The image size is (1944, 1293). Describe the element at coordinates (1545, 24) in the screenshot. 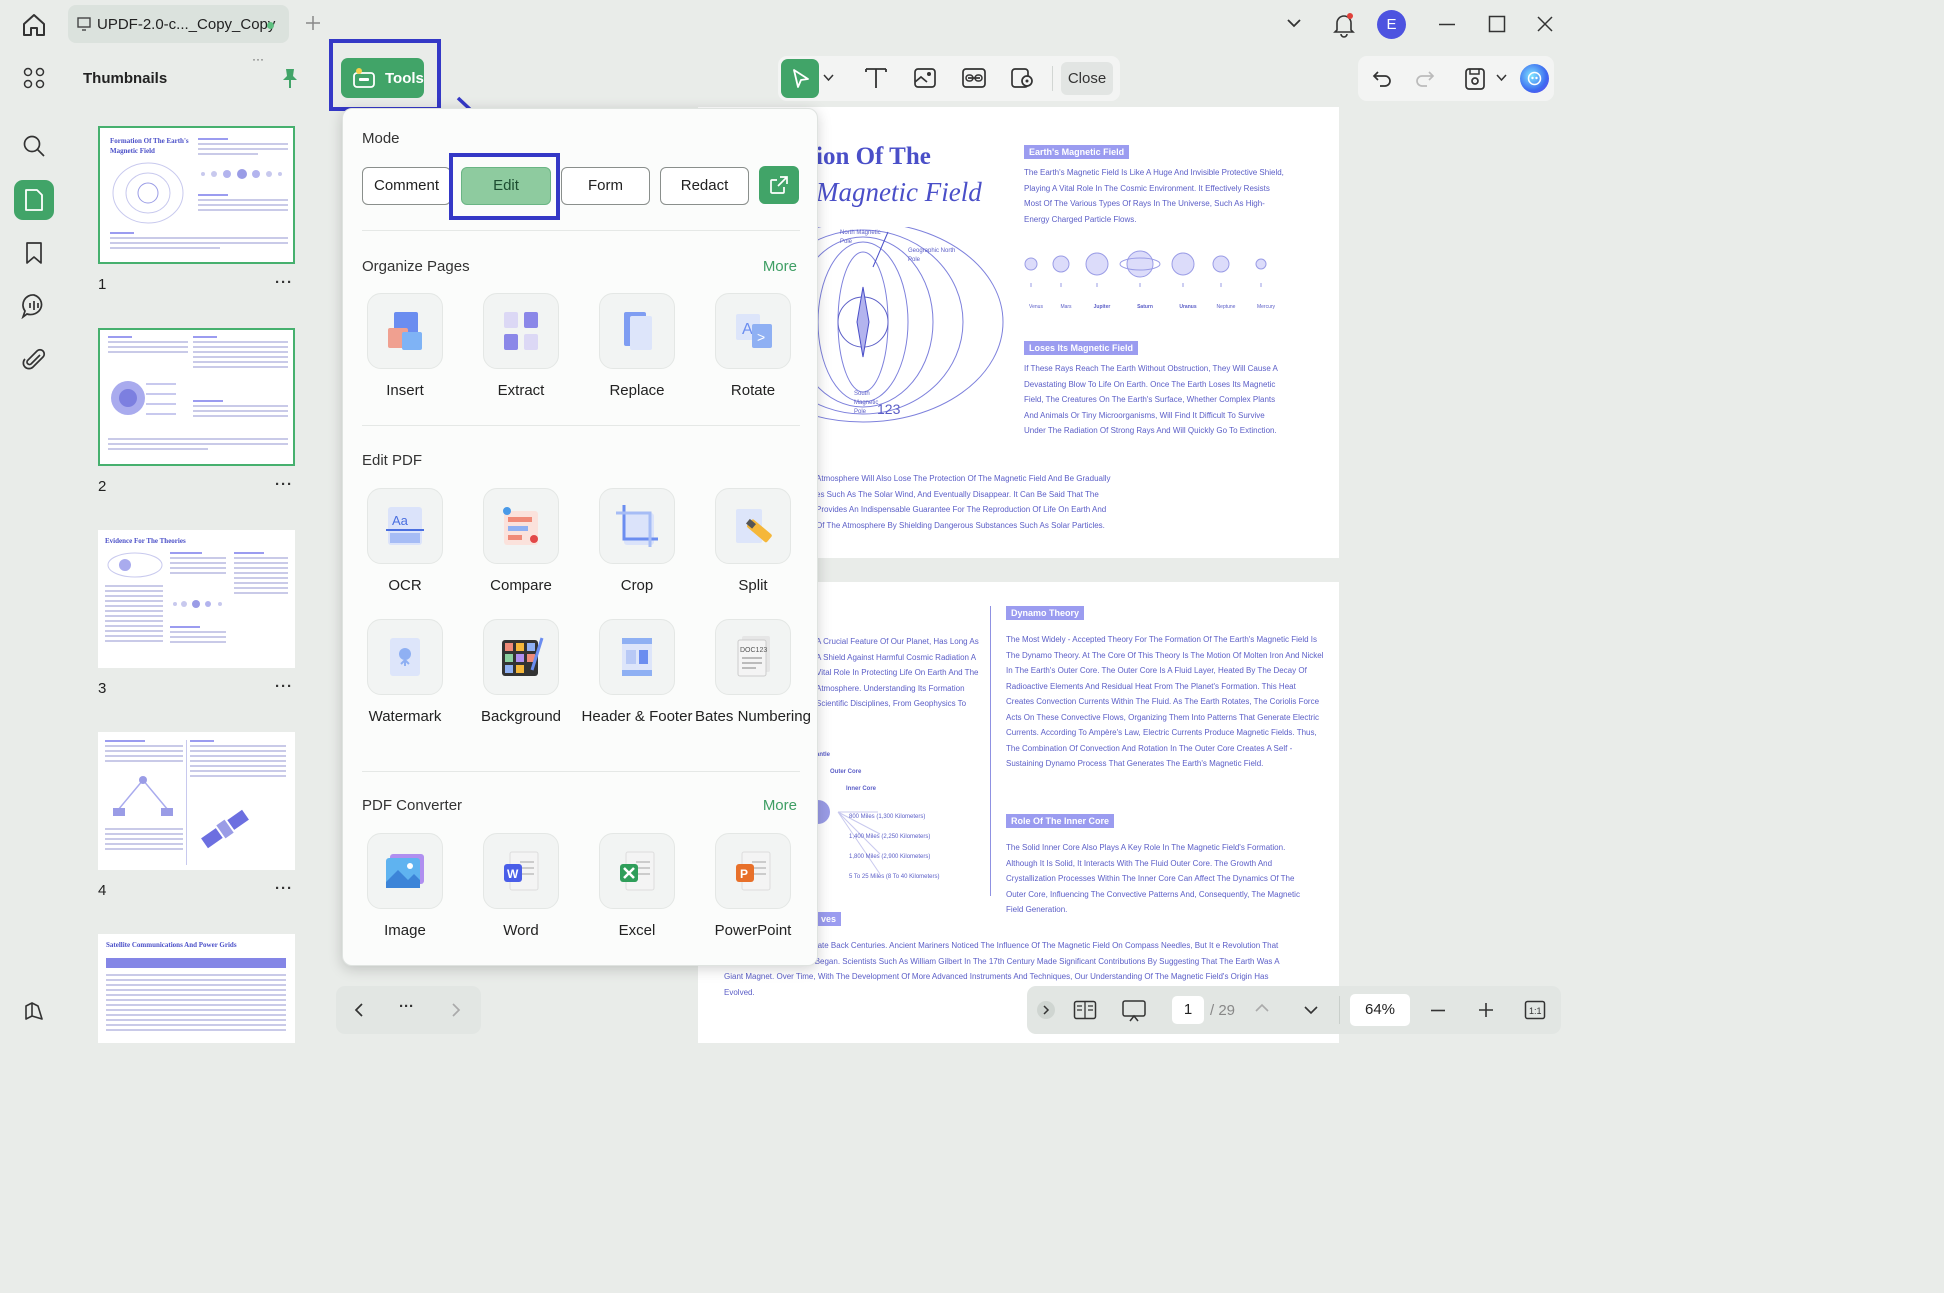

I see `close-window-icon` at that location.